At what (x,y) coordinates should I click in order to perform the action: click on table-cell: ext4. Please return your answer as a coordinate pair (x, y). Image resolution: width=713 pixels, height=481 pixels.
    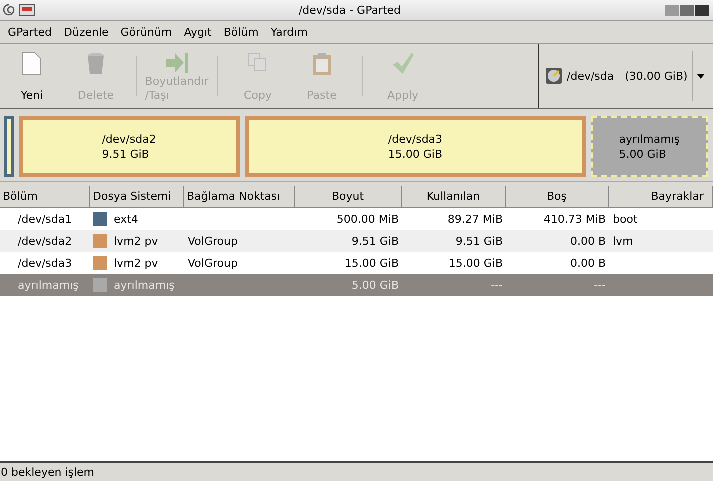
    Looking at the image, I should click on (126, 219).